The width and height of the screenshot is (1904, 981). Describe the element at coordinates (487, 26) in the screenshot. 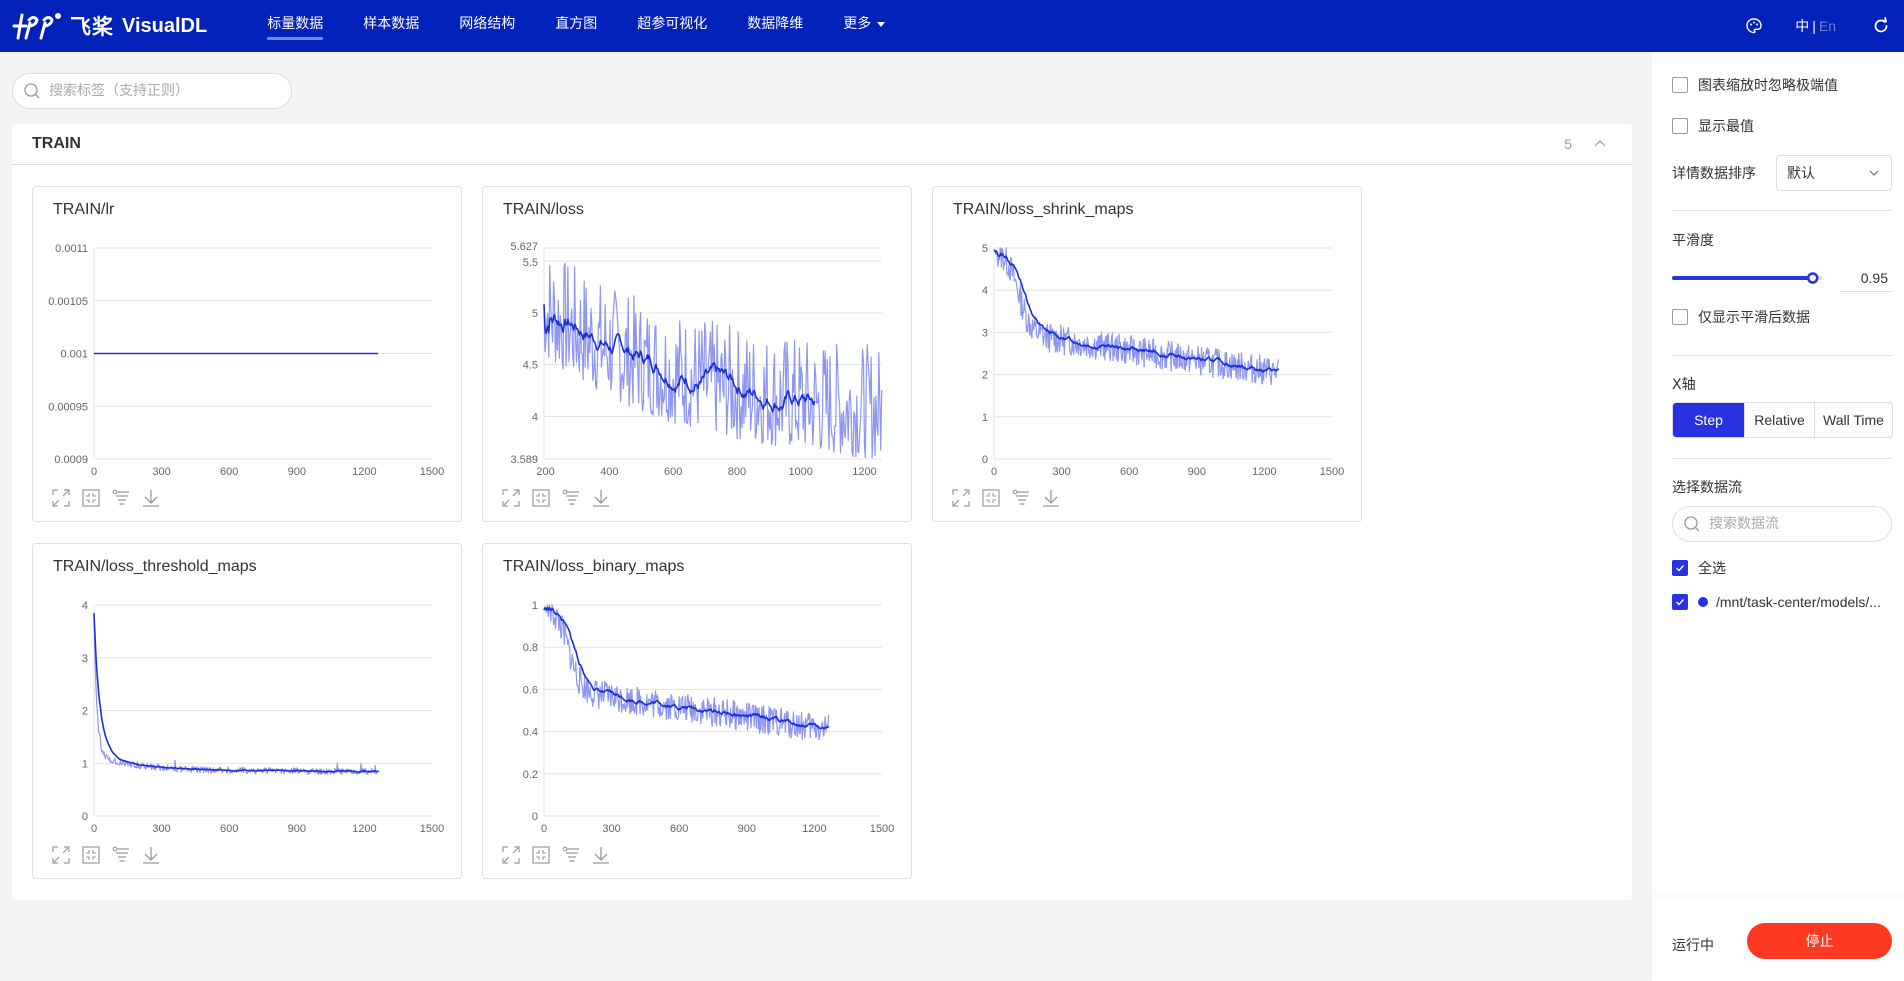

I see `nav-graphs: 网络结构` at that location.